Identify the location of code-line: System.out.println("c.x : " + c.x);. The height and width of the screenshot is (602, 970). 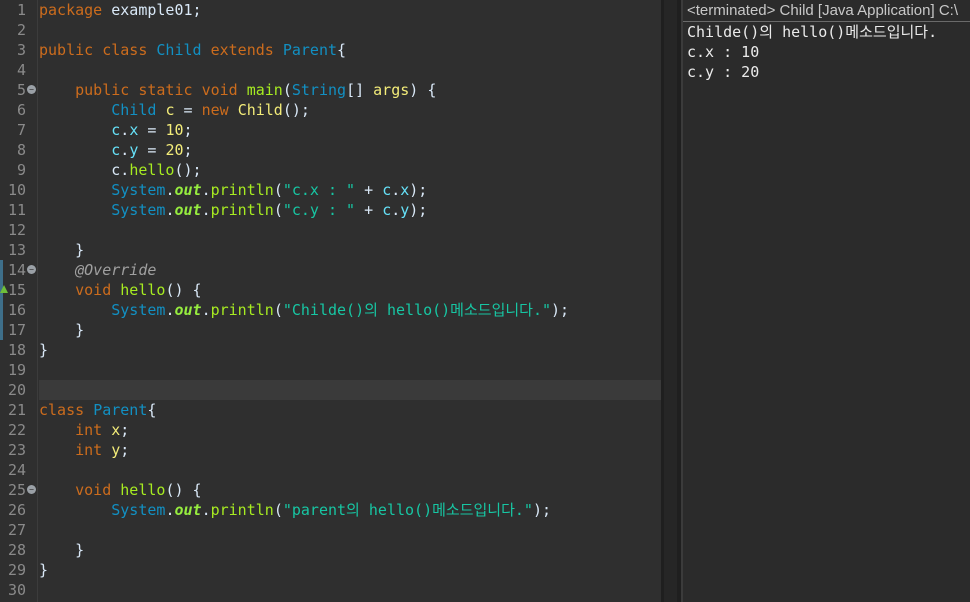
(350, 190).